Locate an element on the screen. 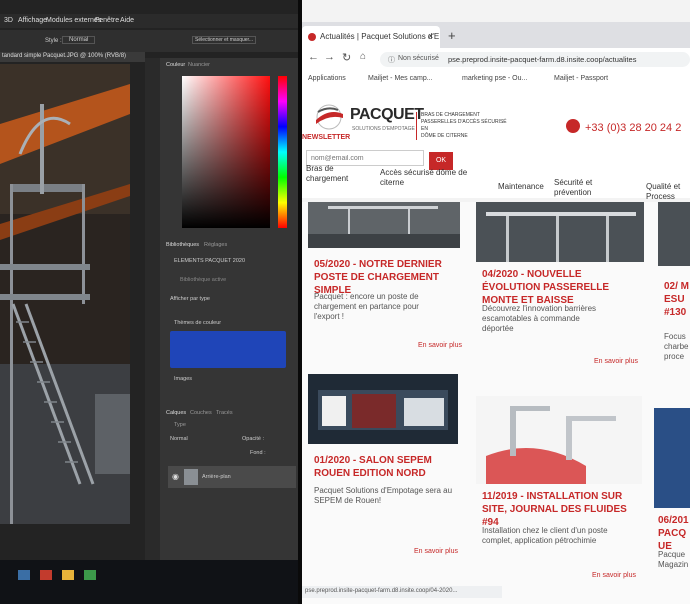 The image size is (690, 604). menu-aide: Aide is located at coordinates (127, 20).